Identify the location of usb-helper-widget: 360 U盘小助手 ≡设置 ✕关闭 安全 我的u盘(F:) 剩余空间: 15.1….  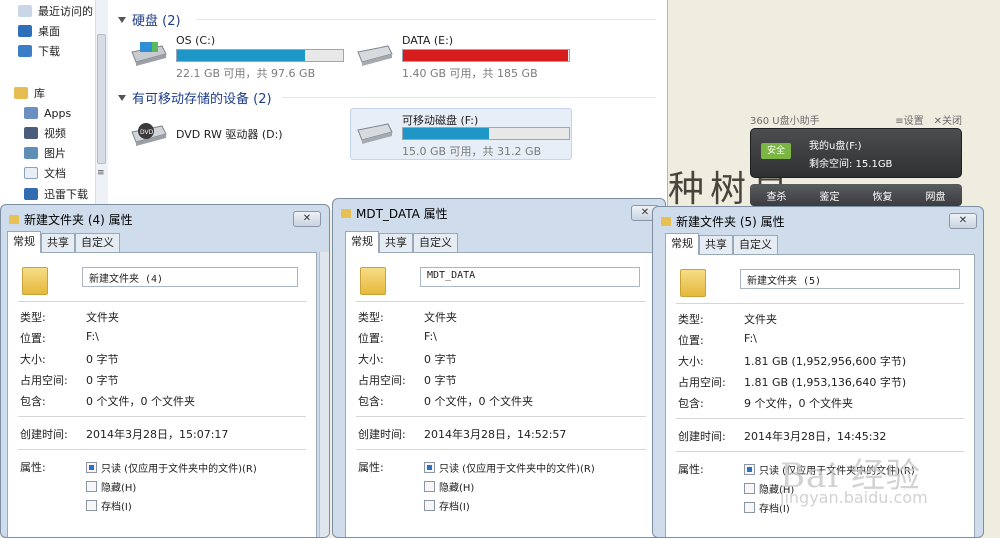
(856, 158).